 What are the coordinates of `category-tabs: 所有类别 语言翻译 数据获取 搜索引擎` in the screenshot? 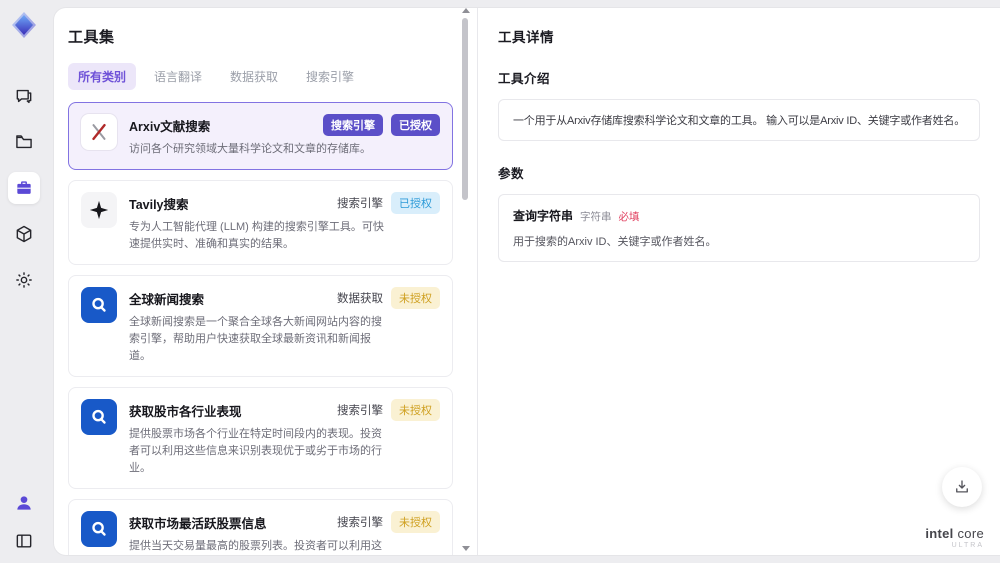 It's located at (272, 76).